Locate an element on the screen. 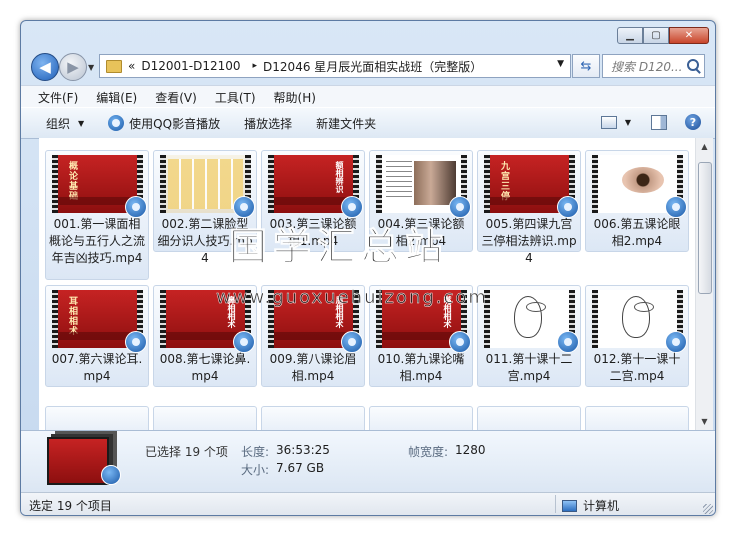 The image size is (735, 536). file-item: 九宫三停 005.第四课九宫三停相法辨识.mp4 is located at coordinates (529, 207).